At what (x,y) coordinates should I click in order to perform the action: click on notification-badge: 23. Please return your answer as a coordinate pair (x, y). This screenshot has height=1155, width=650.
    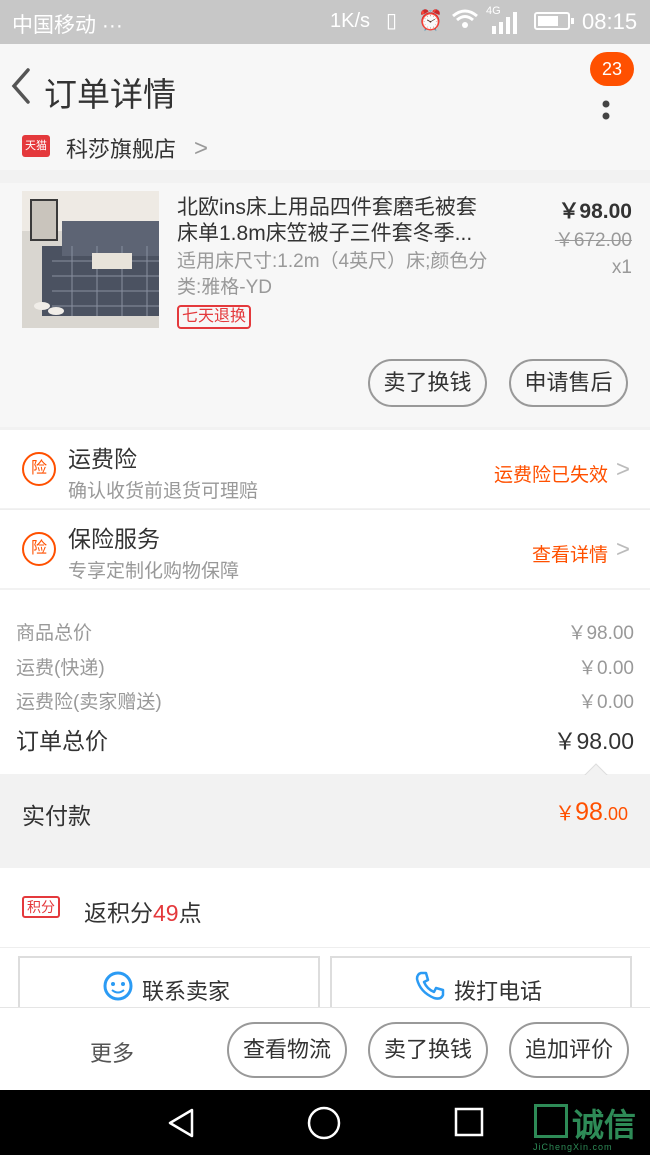
    Looking at the image, I should click on (612, 69).